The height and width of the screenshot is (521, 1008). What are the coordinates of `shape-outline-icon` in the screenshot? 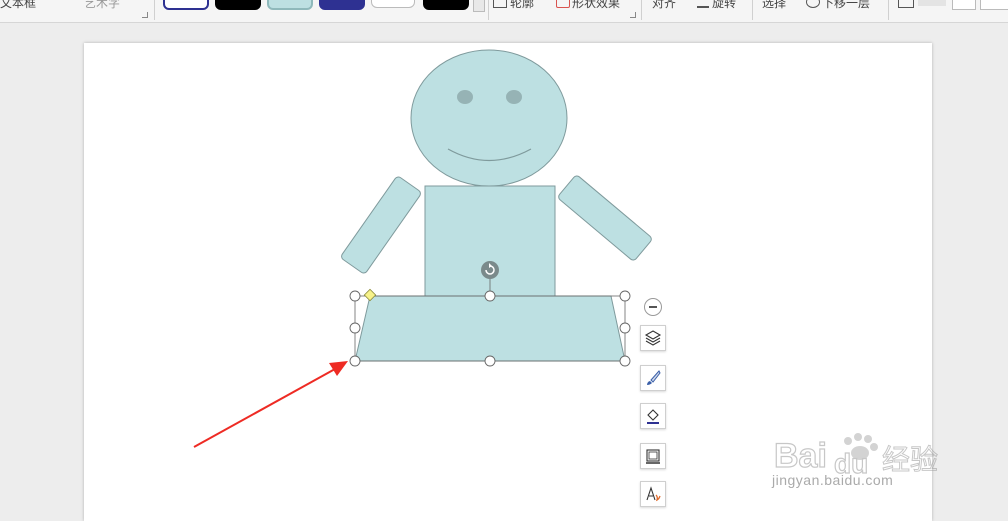 It's located at (653, 456).